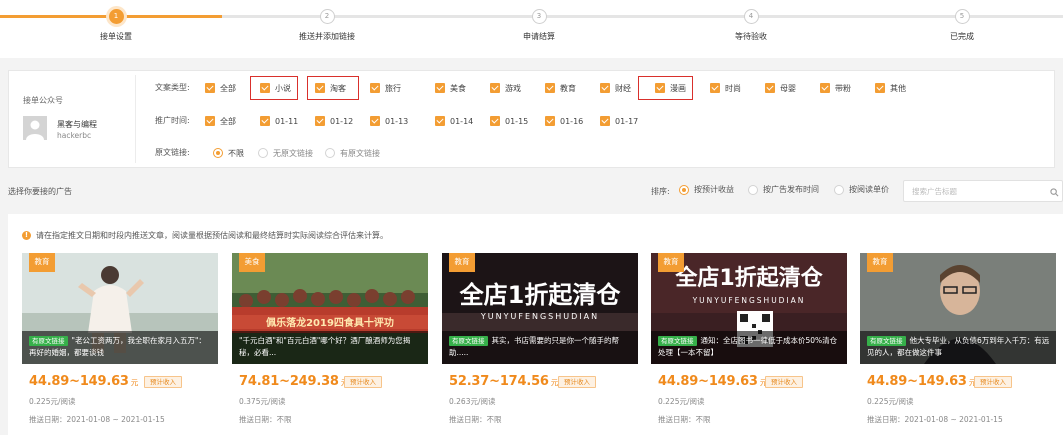 The height and width of the screenshot is (435, 1063). I want to click on time-option: 全部, so click(220, 121).